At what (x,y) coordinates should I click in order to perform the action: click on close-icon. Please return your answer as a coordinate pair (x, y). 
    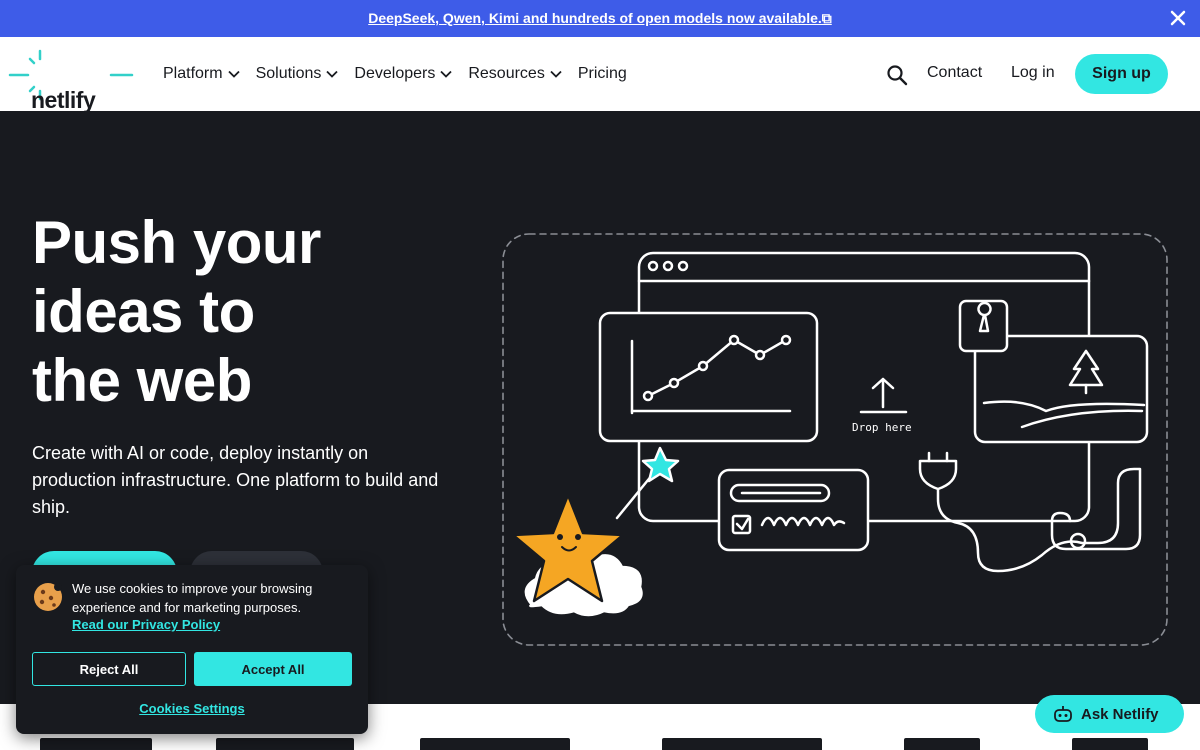
    Looking at the image, I should click on (1178, 18).